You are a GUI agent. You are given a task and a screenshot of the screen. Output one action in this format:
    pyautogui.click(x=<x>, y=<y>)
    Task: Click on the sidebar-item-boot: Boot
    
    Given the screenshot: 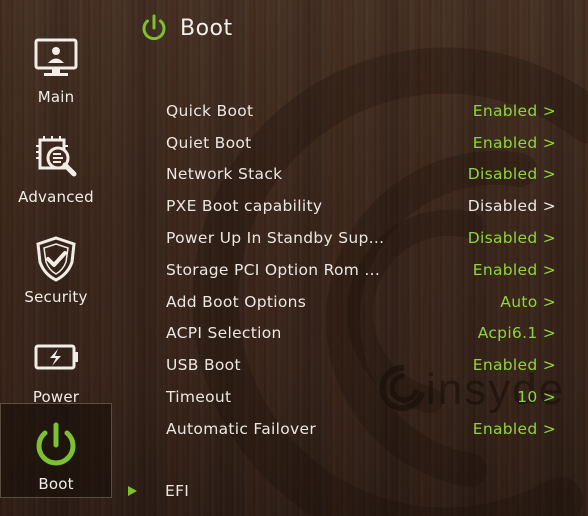 What is the action you would take?
    pyautogui.click(x=56, y=450)
    